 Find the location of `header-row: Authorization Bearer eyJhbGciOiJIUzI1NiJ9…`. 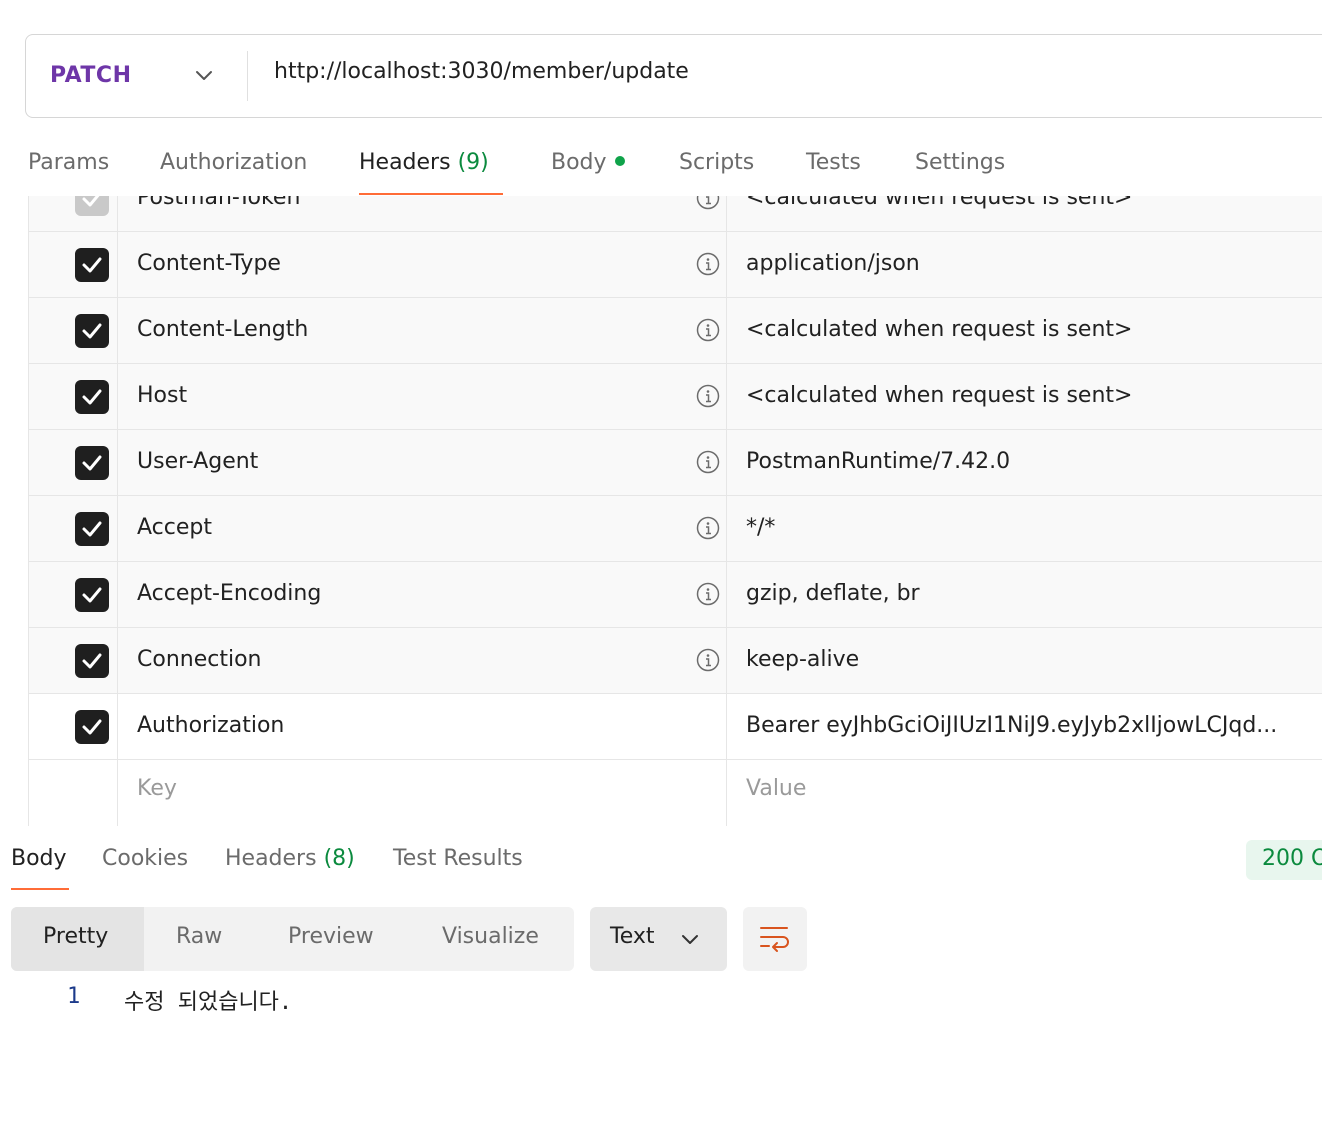

header-row: Authorization Bearer eyJhbGciOiJIUzI1NiJ9… is located at coordinates (675, 727).